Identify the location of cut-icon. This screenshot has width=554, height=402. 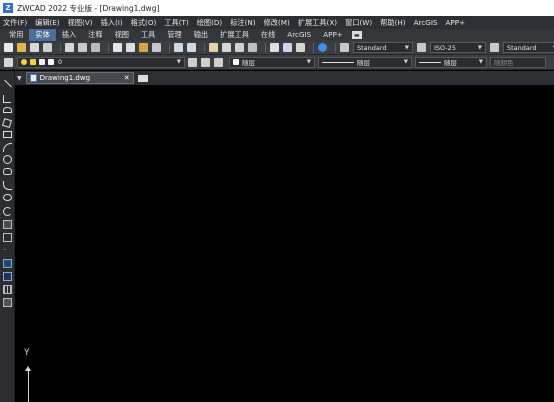
(117, 47).